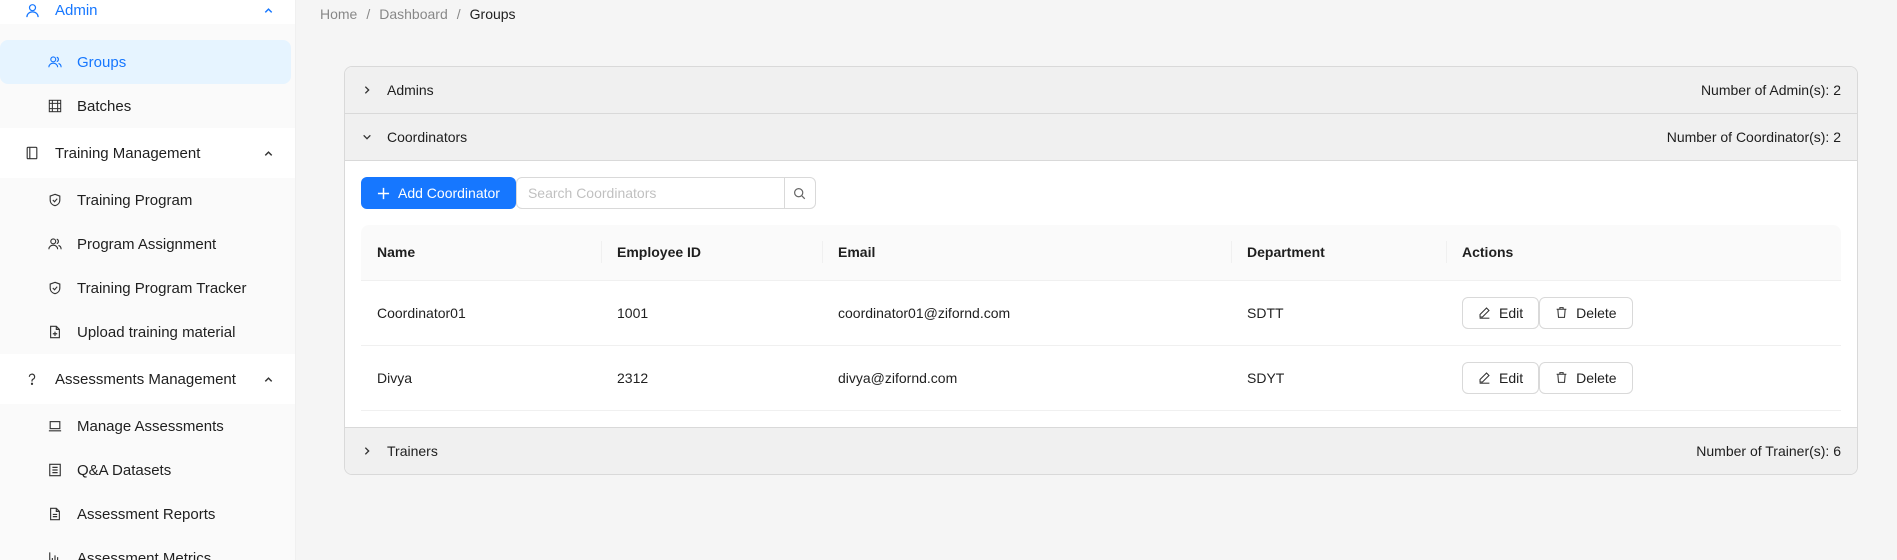  Describe the element at coordinates (32, 10) in the screenshot. I see `user-icon` at that location.